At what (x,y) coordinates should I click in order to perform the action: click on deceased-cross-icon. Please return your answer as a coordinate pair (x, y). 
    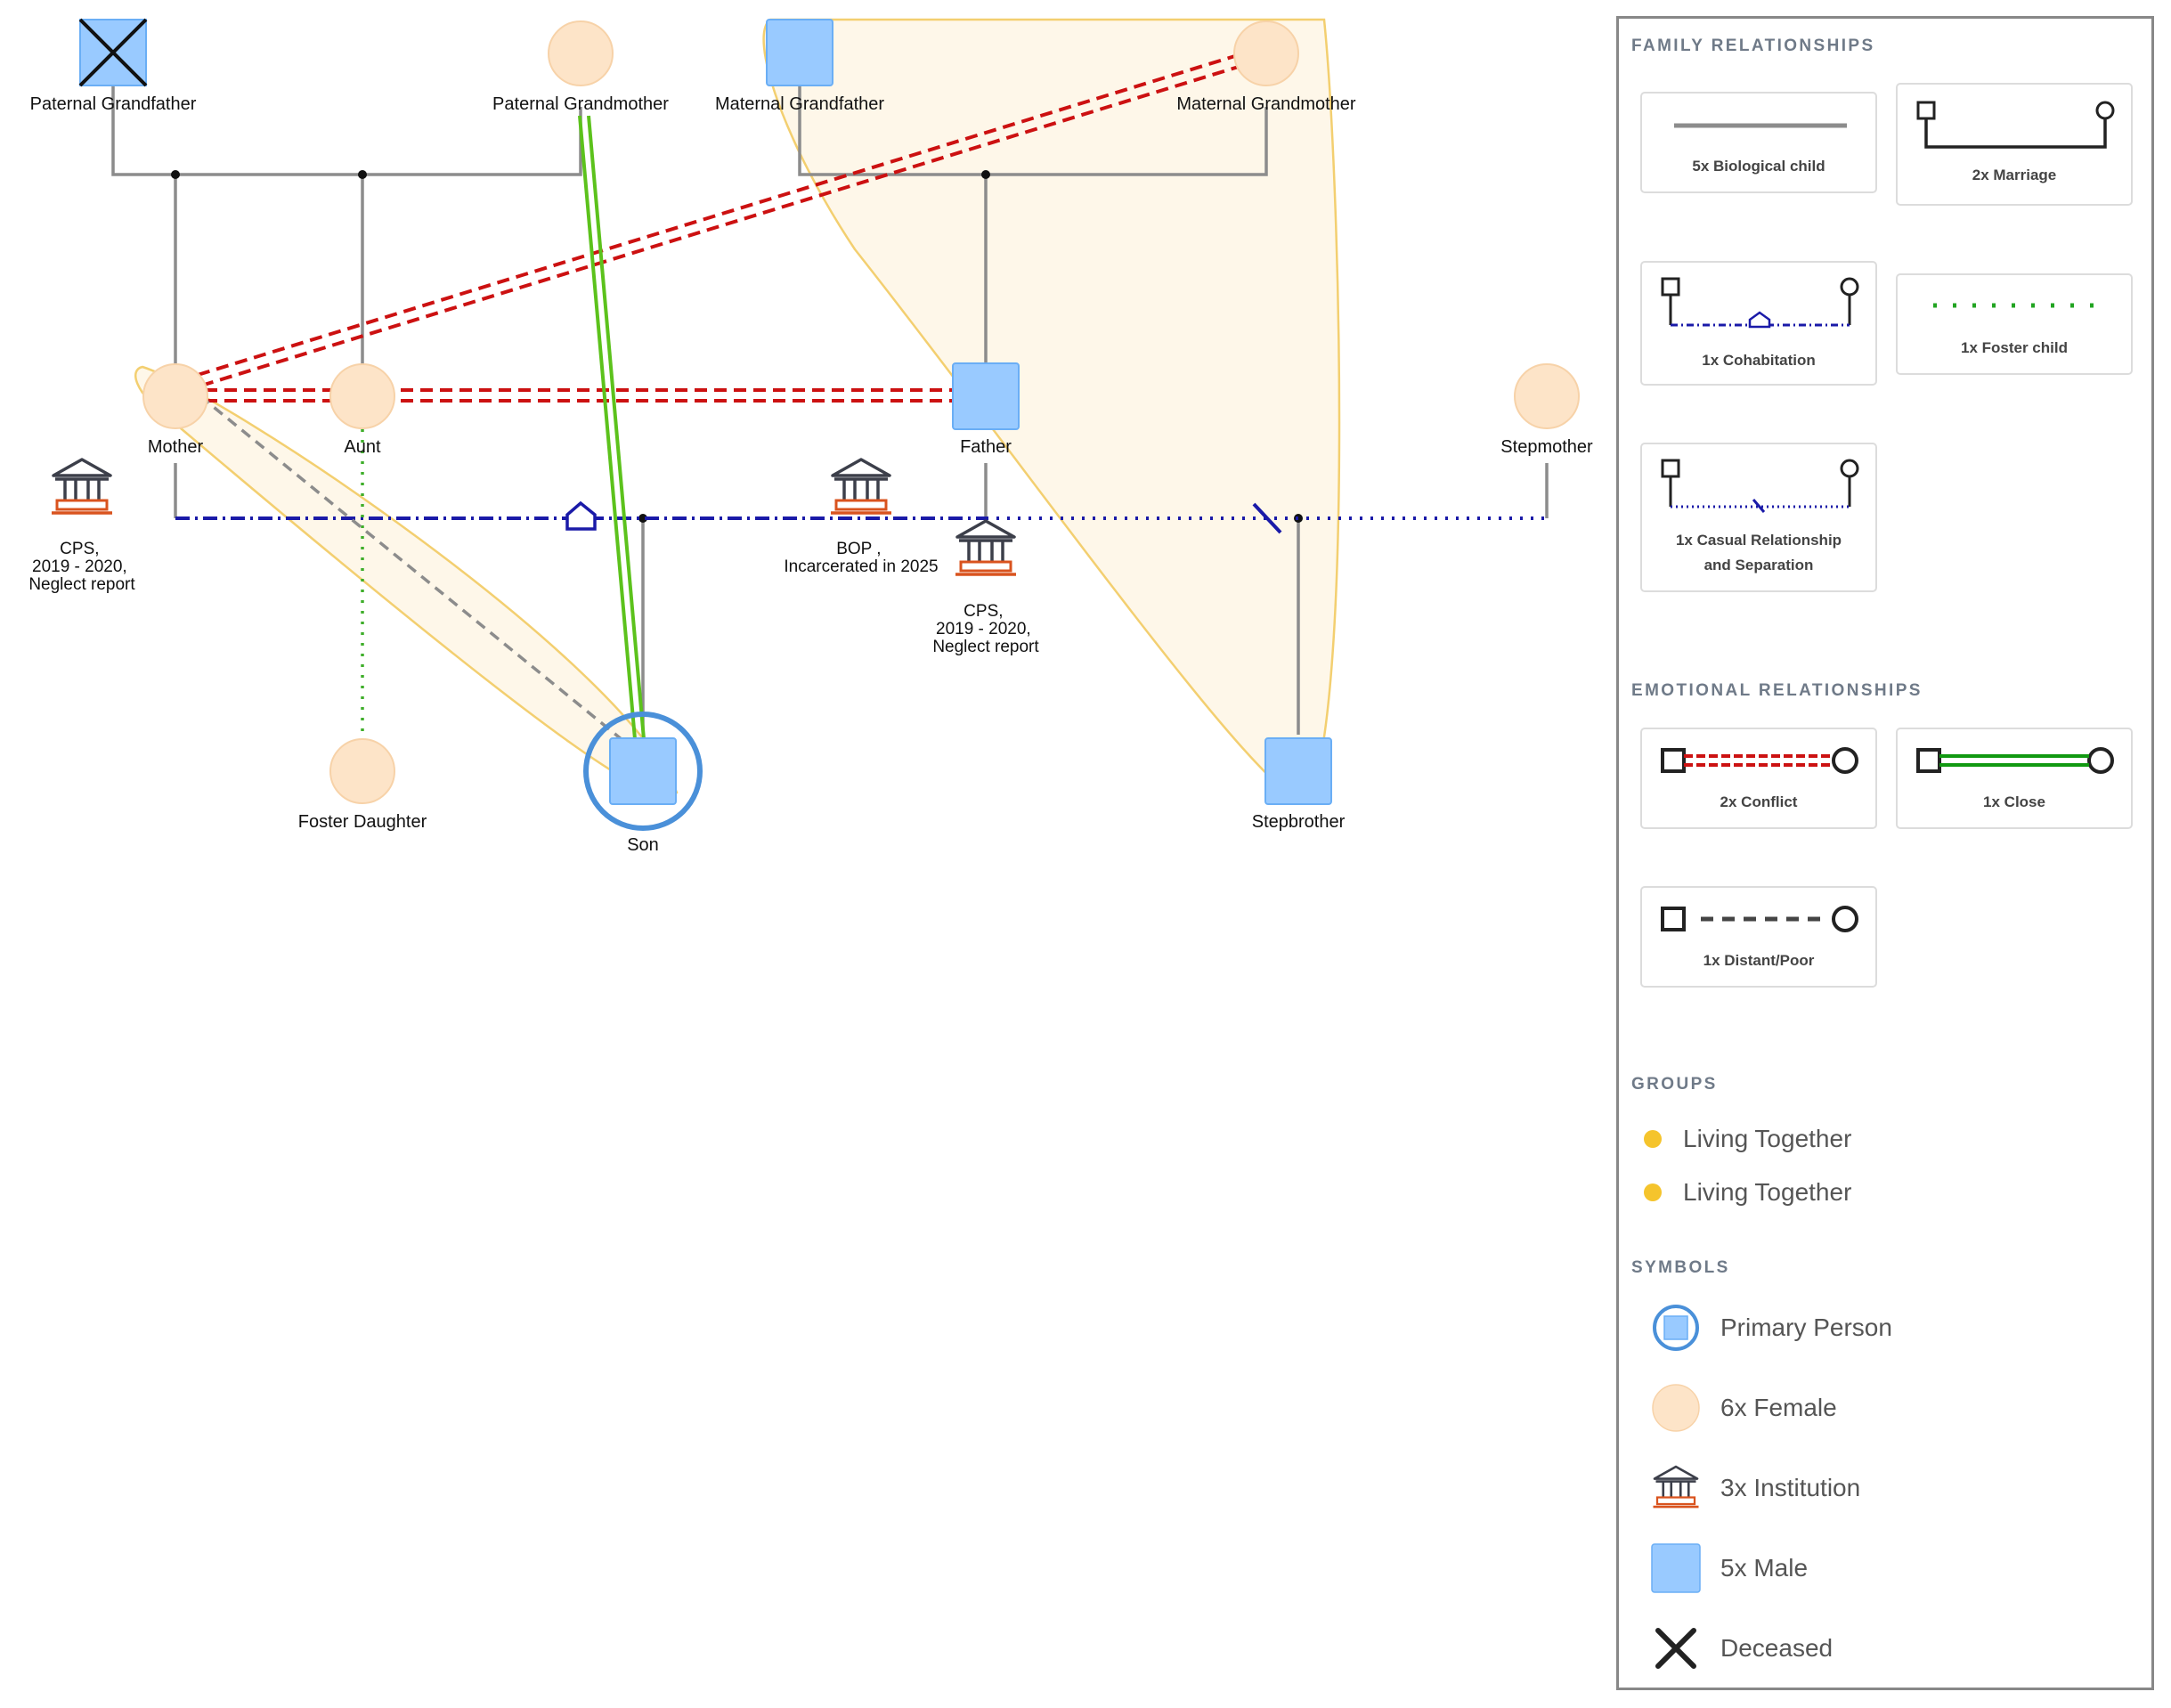
    Looking at the image, I should click on (1676, 1649).